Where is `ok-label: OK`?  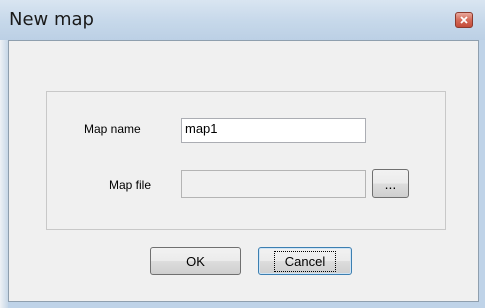
ok-label: OK is located at coordinates (195, 261).